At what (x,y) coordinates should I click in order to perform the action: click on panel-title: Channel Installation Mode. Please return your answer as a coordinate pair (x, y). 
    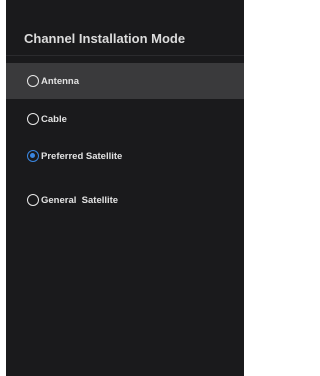
    Looking at the image, I should click on (105, 38).